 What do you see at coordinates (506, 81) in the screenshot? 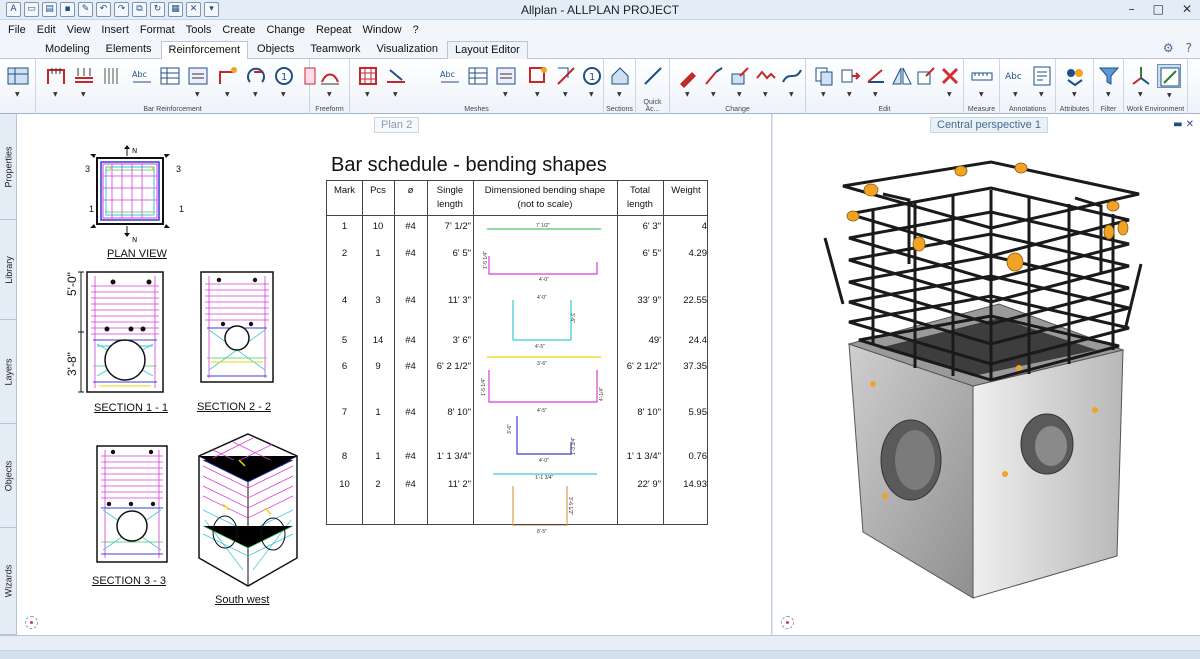
I see `mesh-legend-button: ▼` at bounding box center [506, 81].